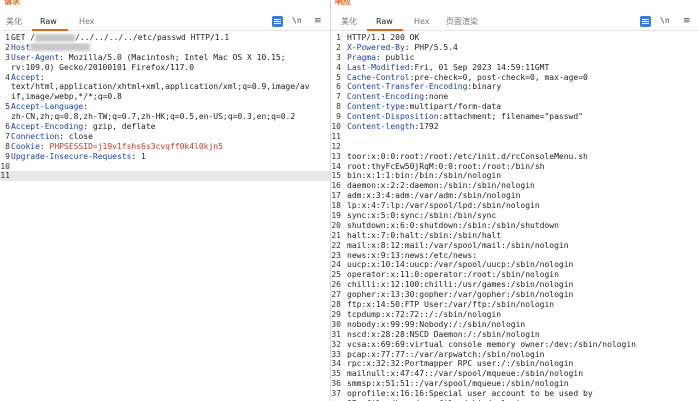 This screenshot has height=401, width=699. Describe the element at coordinates (318, 21) in the screenshot. I see `request-menu-icon: ≡` at that location.